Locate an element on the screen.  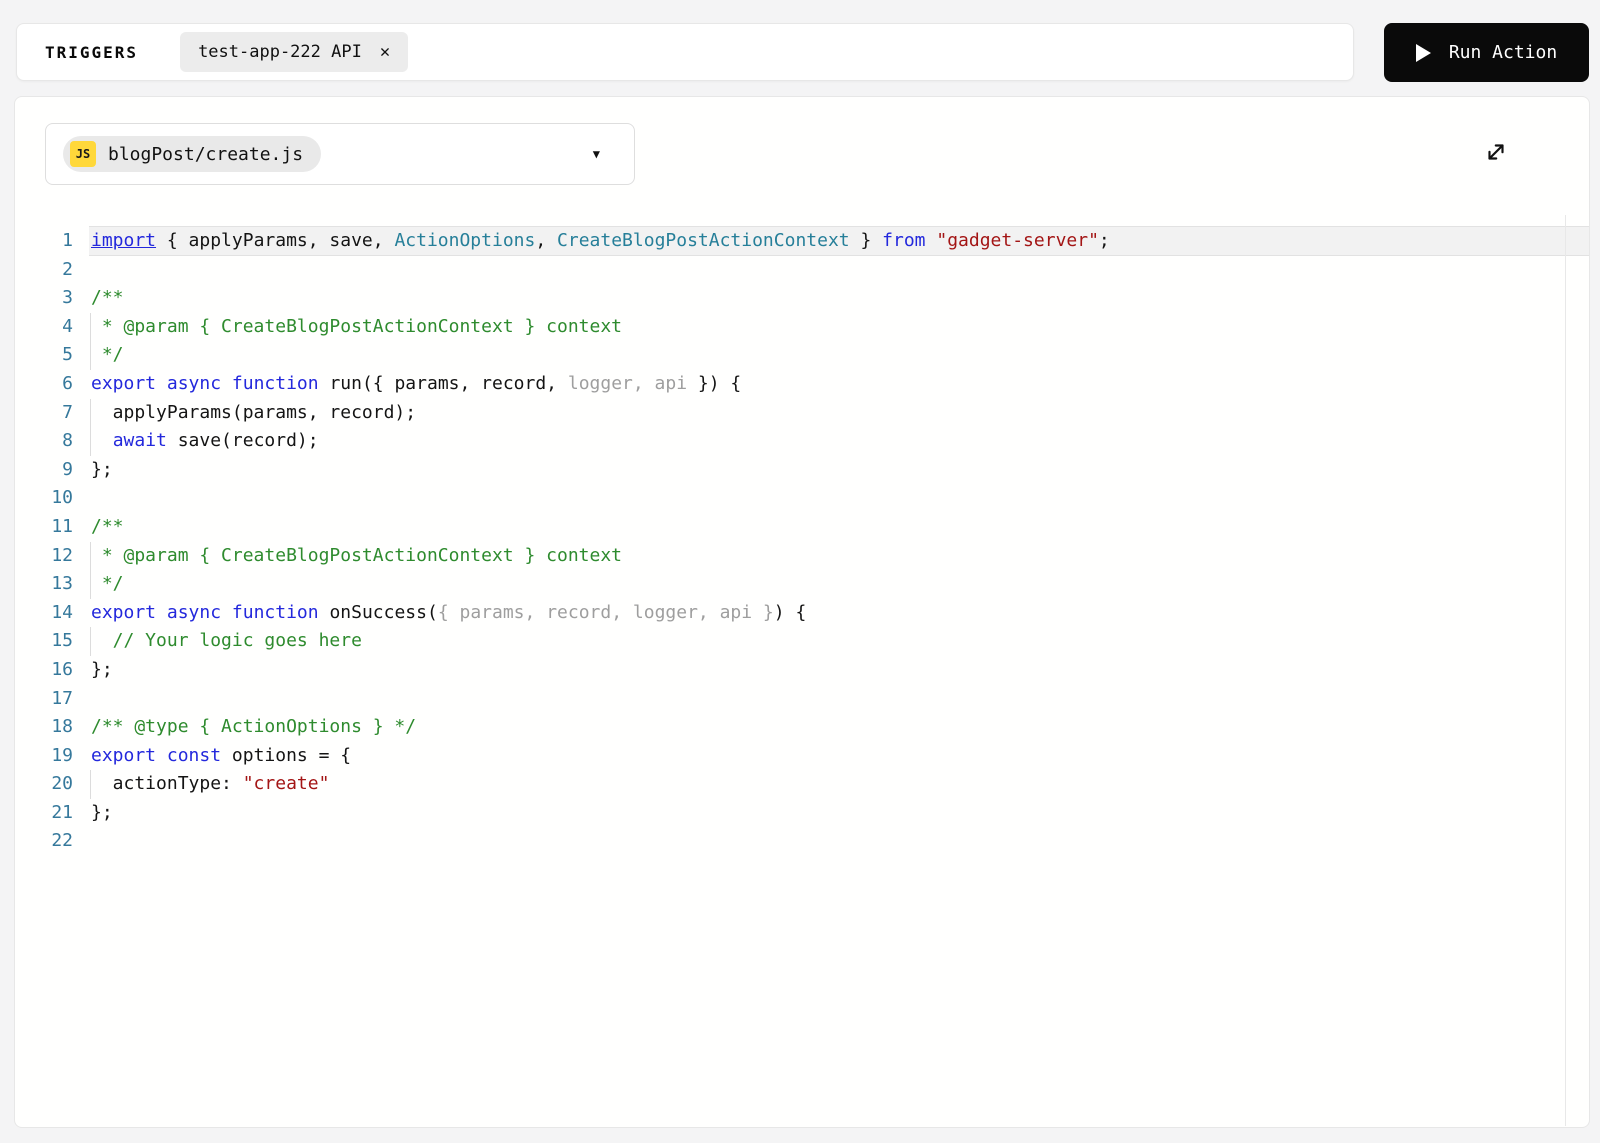
line-number: 13 is located at coordinates (62, 584).